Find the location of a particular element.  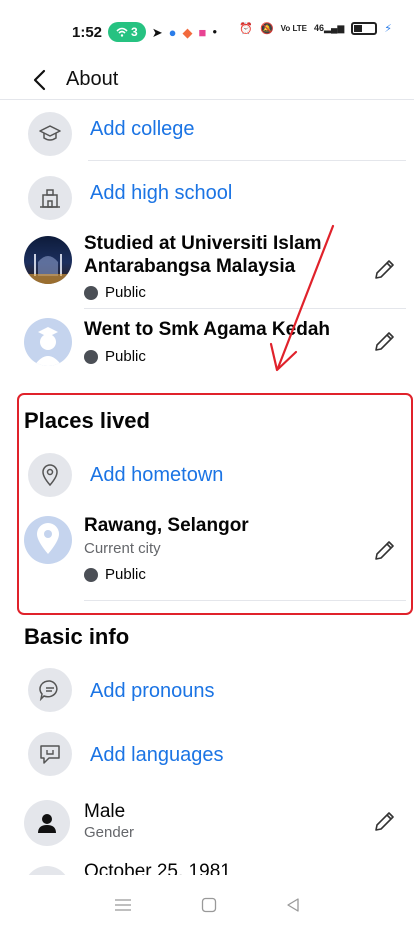

globe-icon is located at coordinates (91, 574).